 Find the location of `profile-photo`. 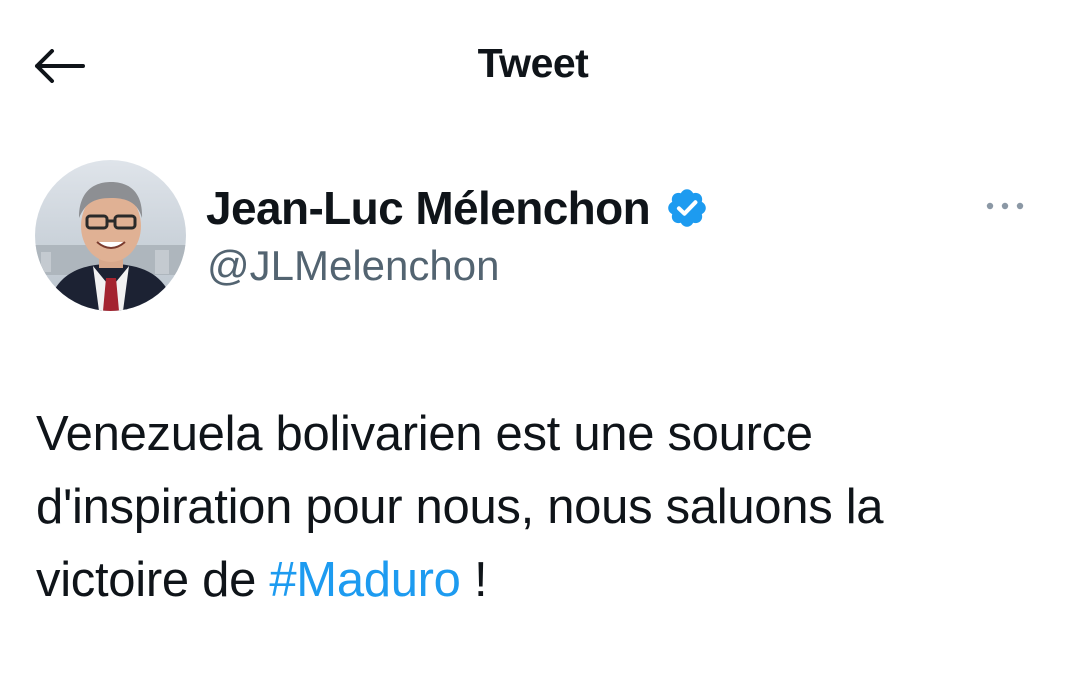

profile-photo is located at coordinates (110, 235).